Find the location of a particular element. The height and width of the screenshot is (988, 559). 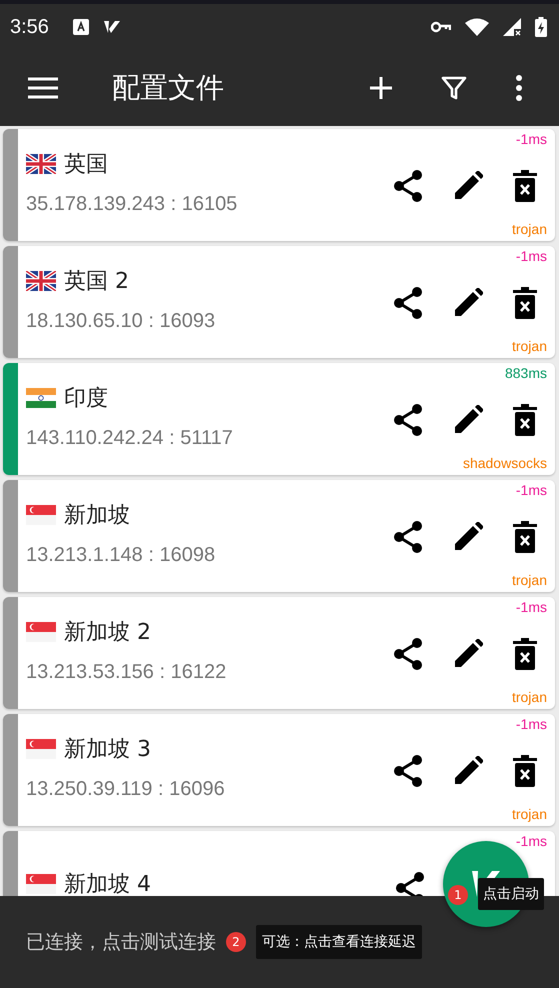

server-card: -1ms 新加坡 3 13.250.39.119 : 16096 trojan is located at coordinates (279, 770).